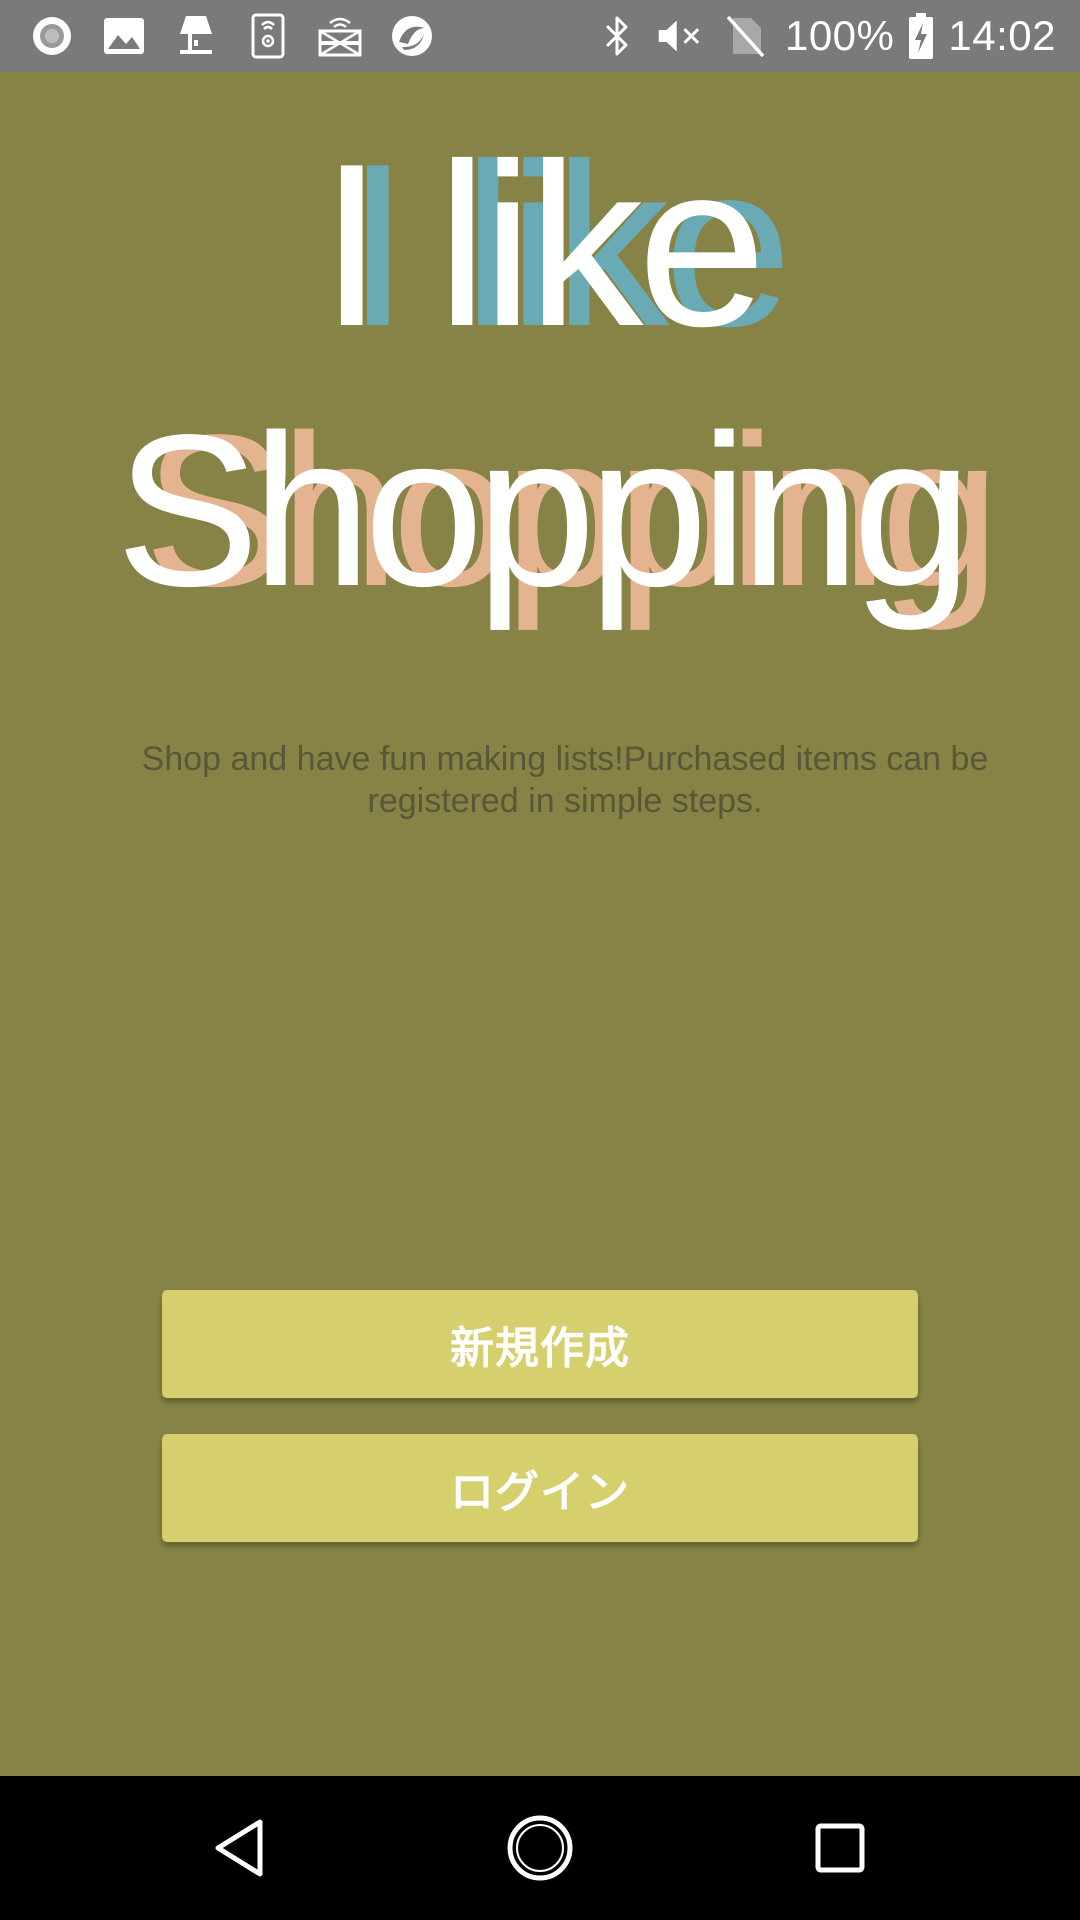 The image size is (1080, 1920). What do you see at coordinates (540, 36) in the screenshot?
I see `status-bar: 100% 14:02` at bounding box center [540, 36].